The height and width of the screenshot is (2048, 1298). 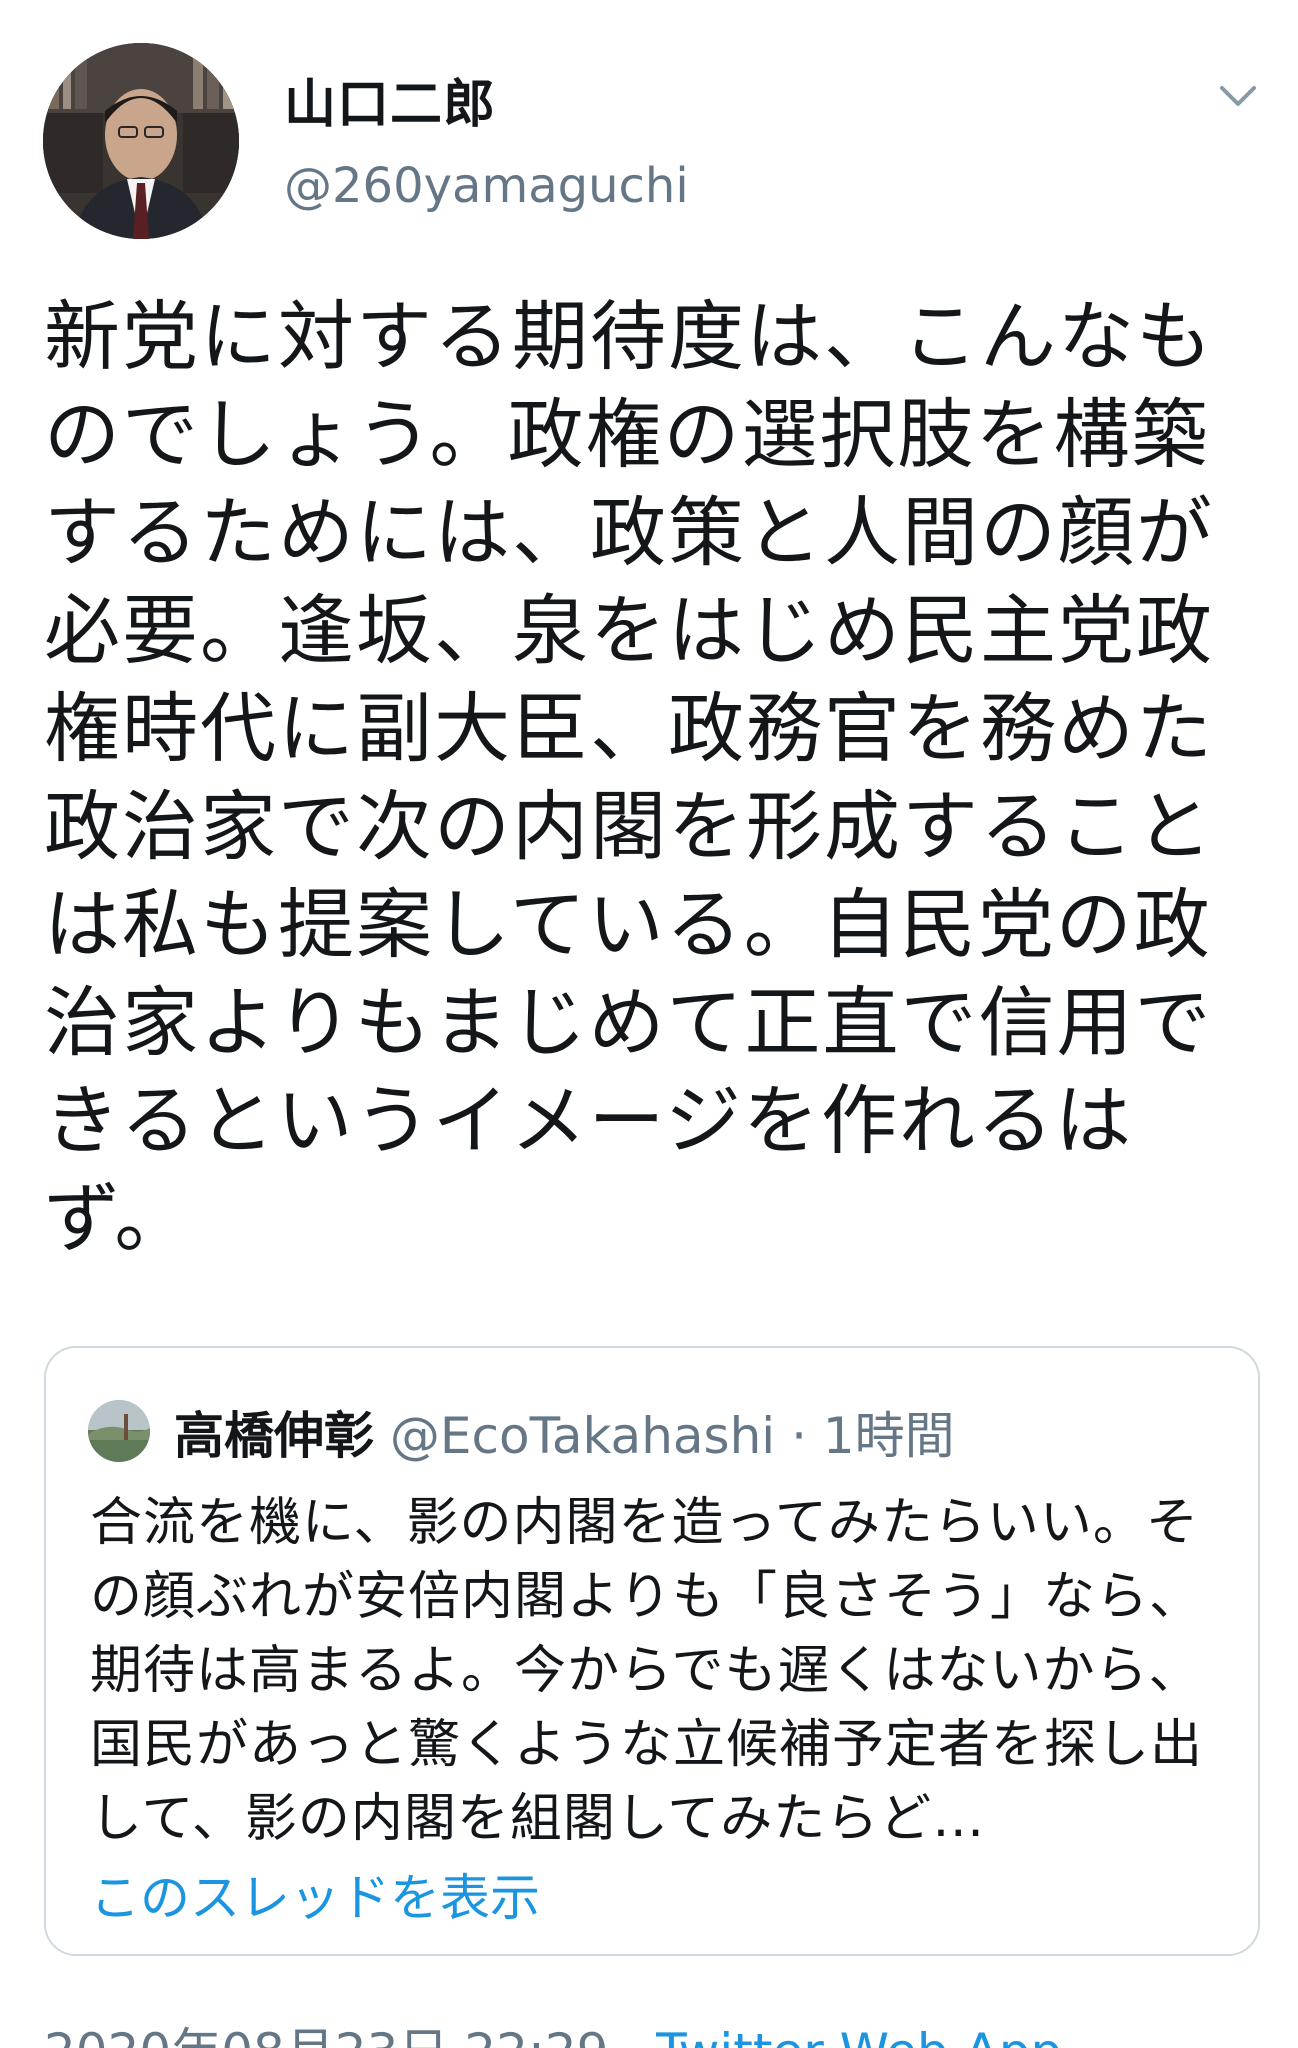 I want to click on author-avatar-image, so click(x=141, y=141).